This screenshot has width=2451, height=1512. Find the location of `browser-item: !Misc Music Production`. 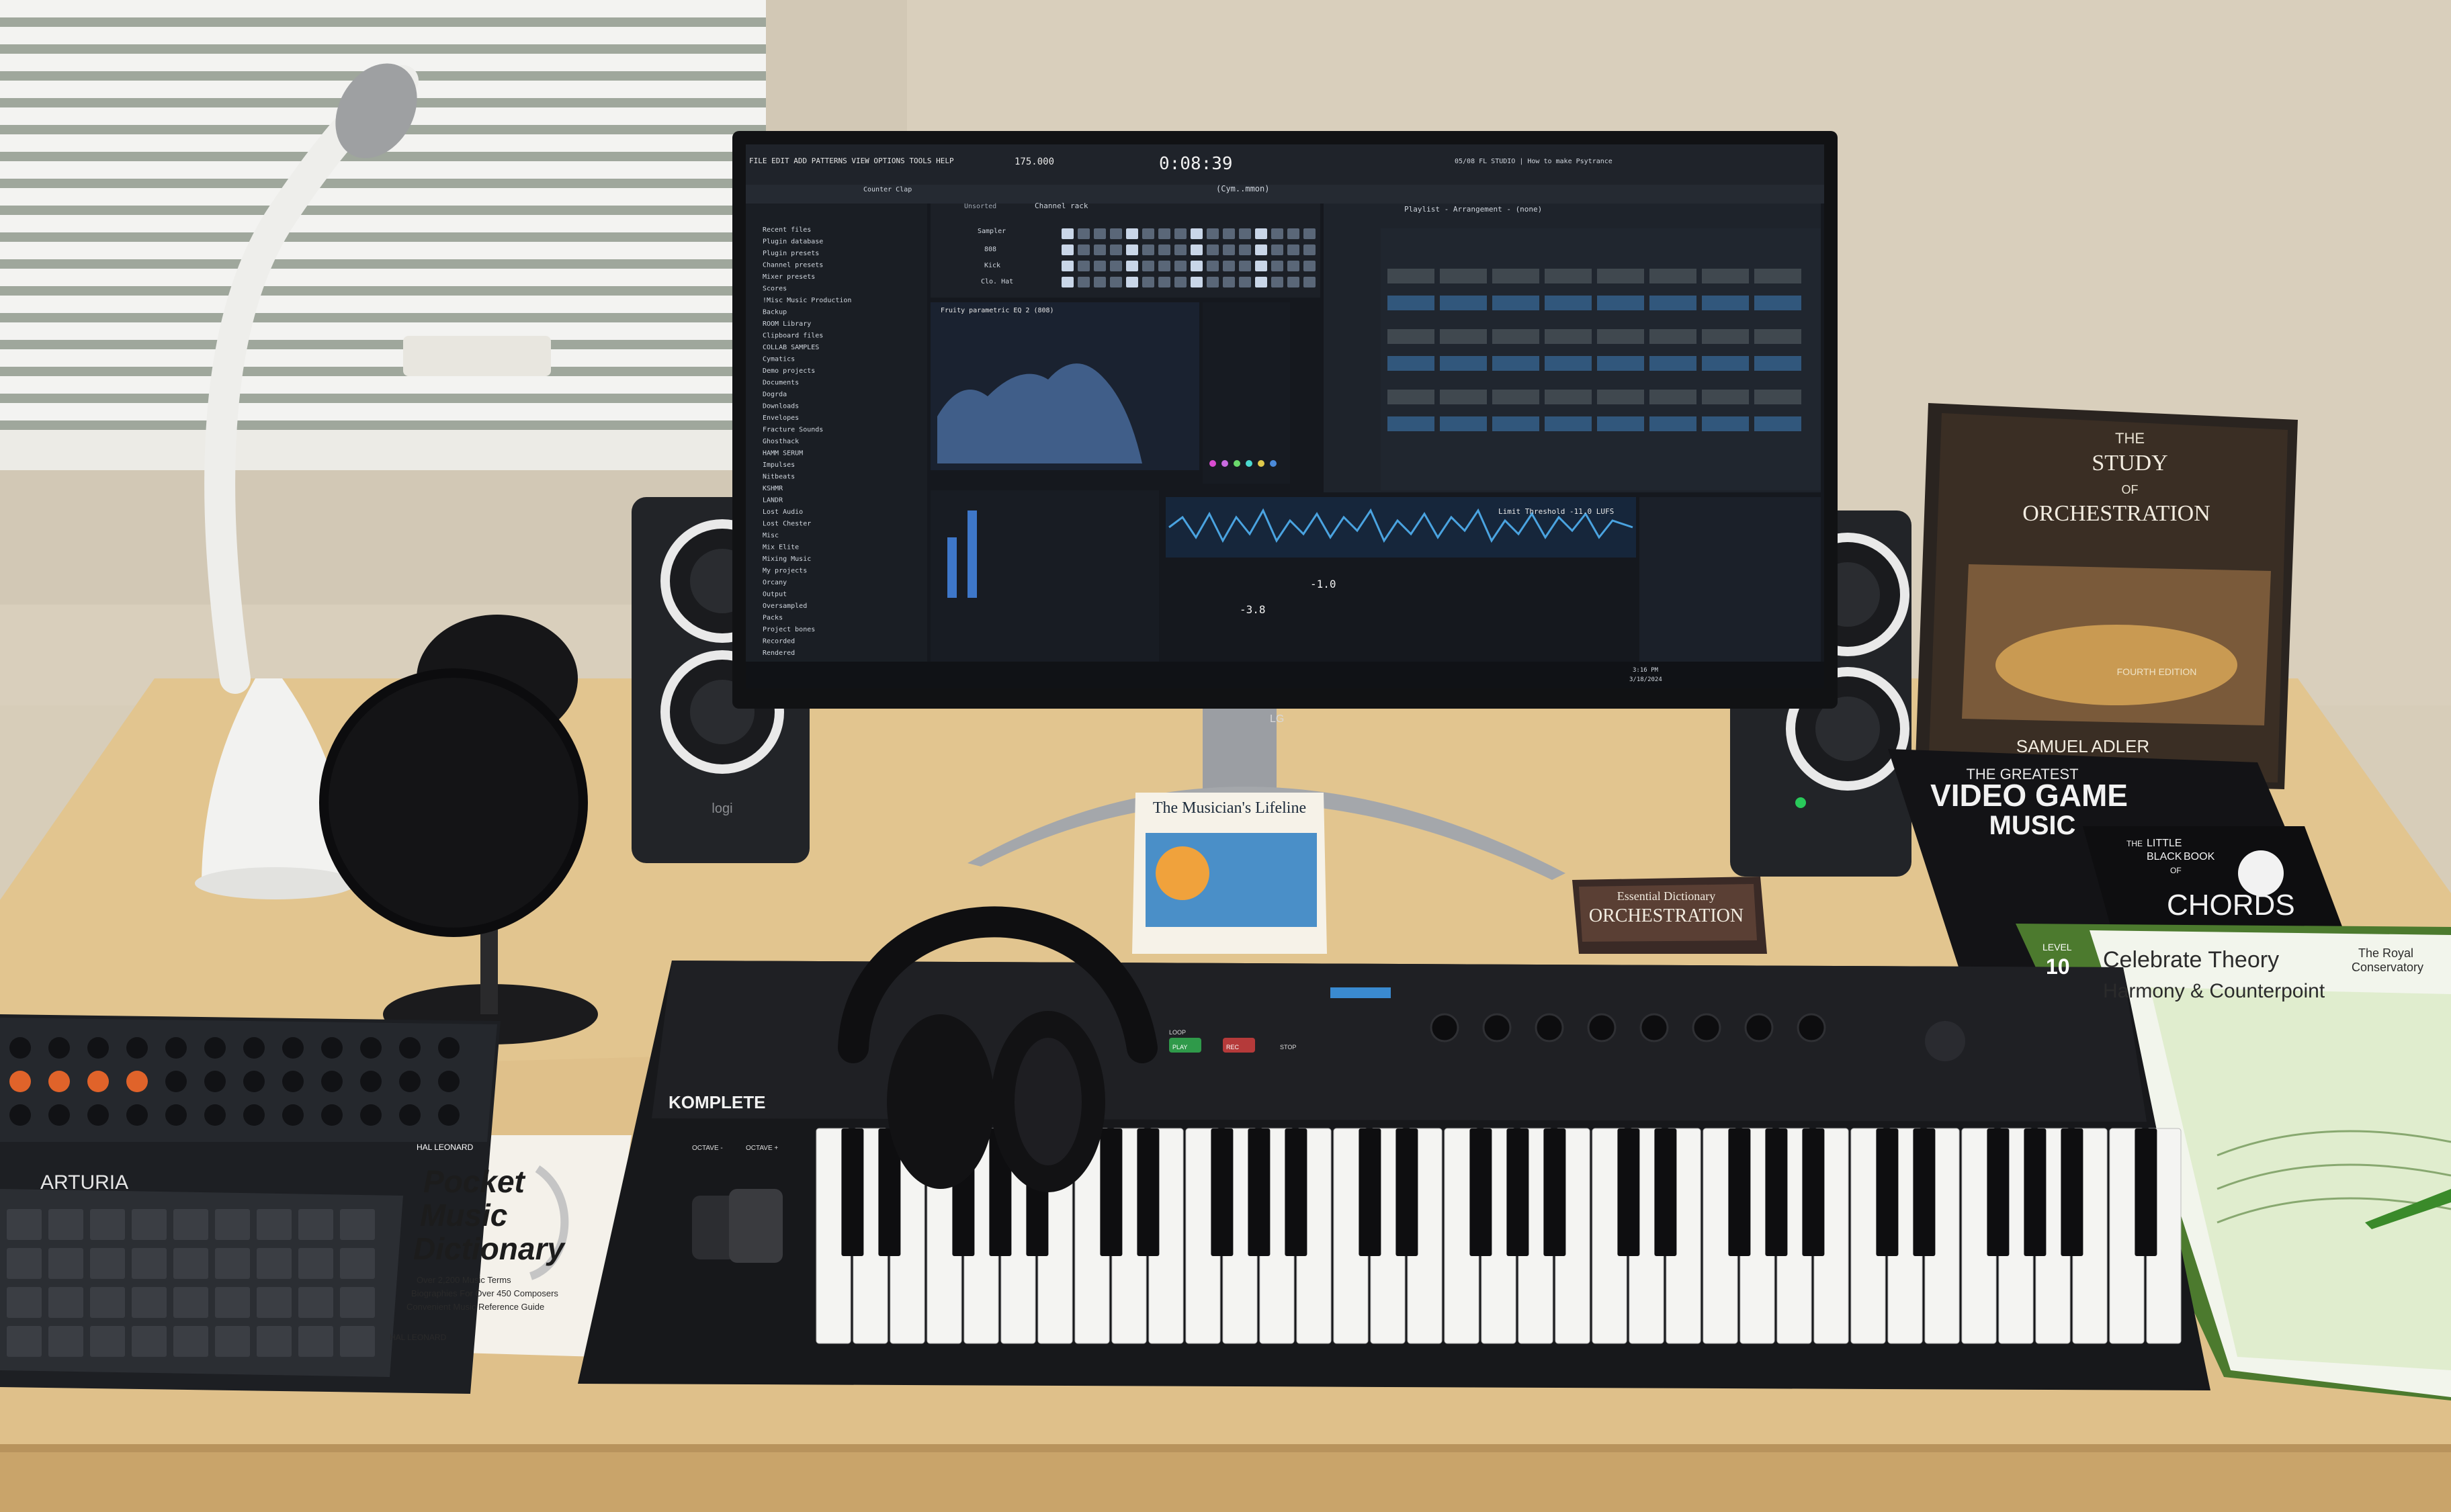

browser-item: !Misc Music Production is located at coordinates (807, 300).